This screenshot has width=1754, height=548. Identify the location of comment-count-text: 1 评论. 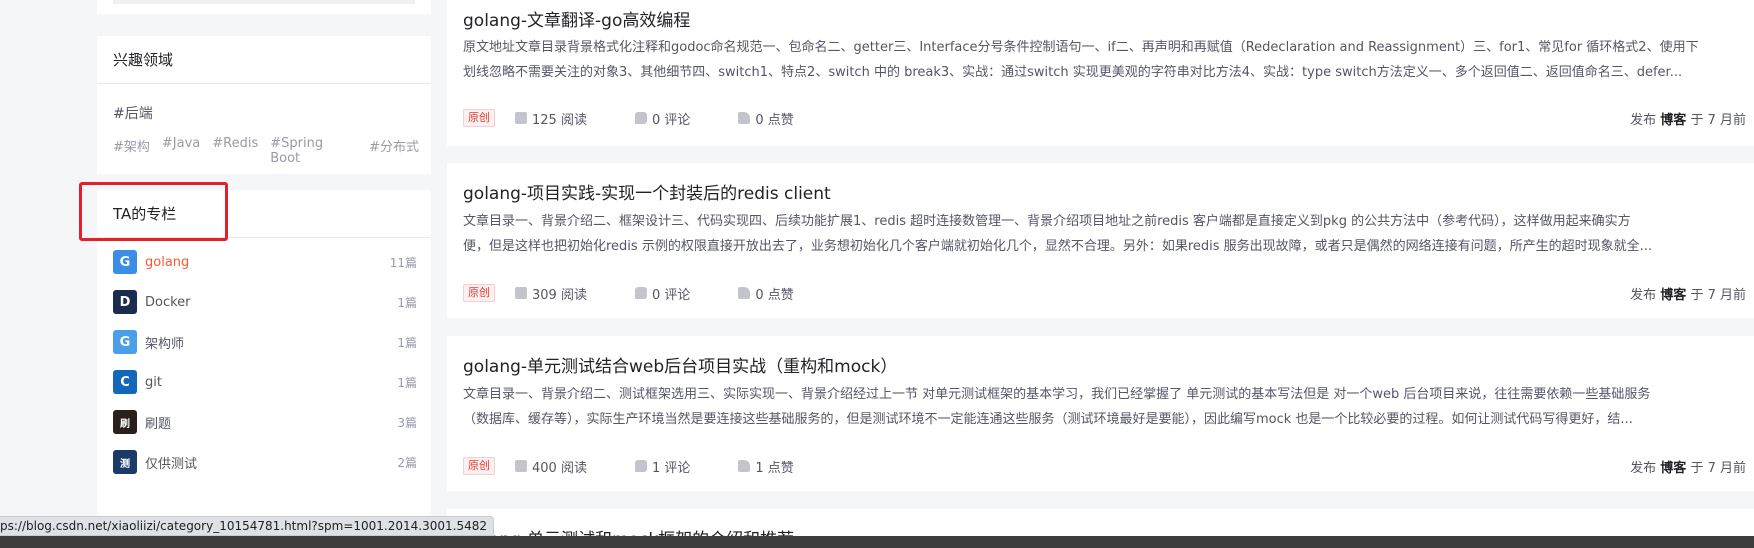
(671, 468).